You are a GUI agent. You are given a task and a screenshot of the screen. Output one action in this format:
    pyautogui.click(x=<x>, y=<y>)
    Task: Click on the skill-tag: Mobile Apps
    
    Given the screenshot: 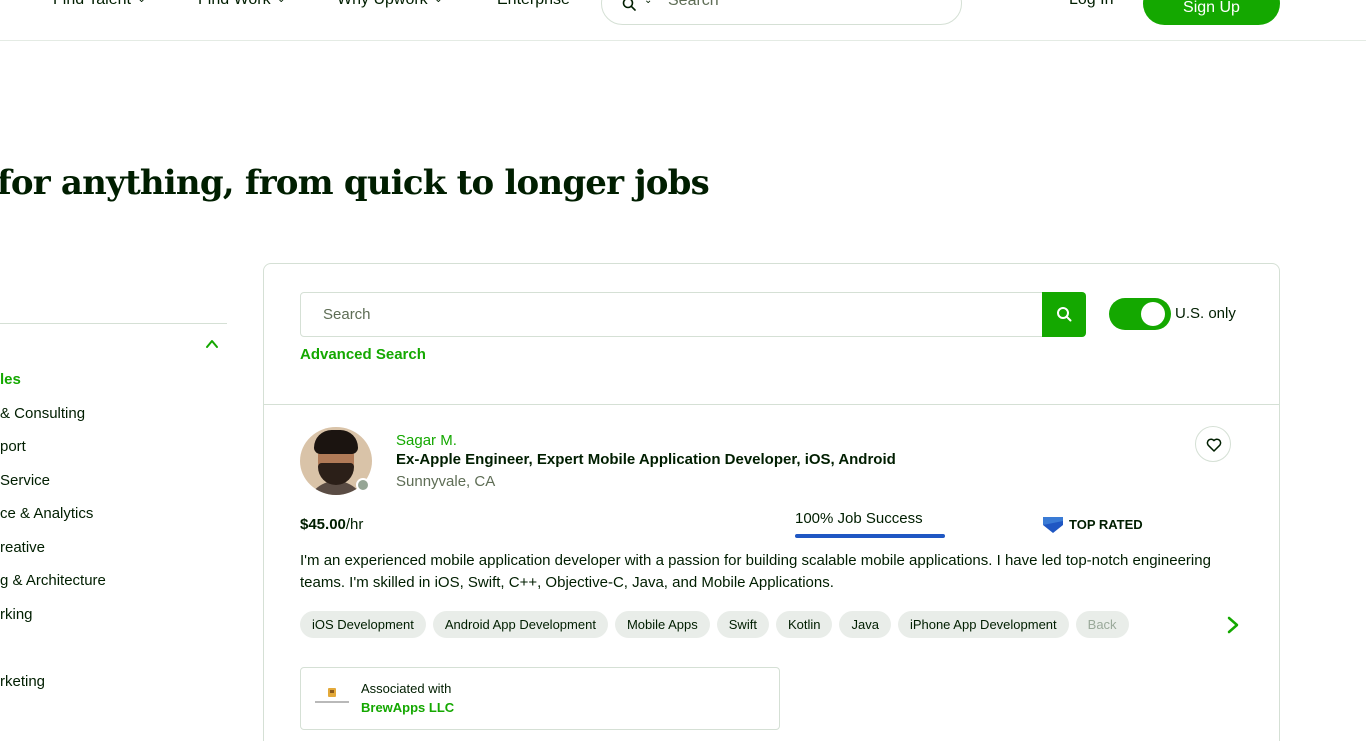 What is the action you would take?
    pyautogui.click(x=662, y=624)
    